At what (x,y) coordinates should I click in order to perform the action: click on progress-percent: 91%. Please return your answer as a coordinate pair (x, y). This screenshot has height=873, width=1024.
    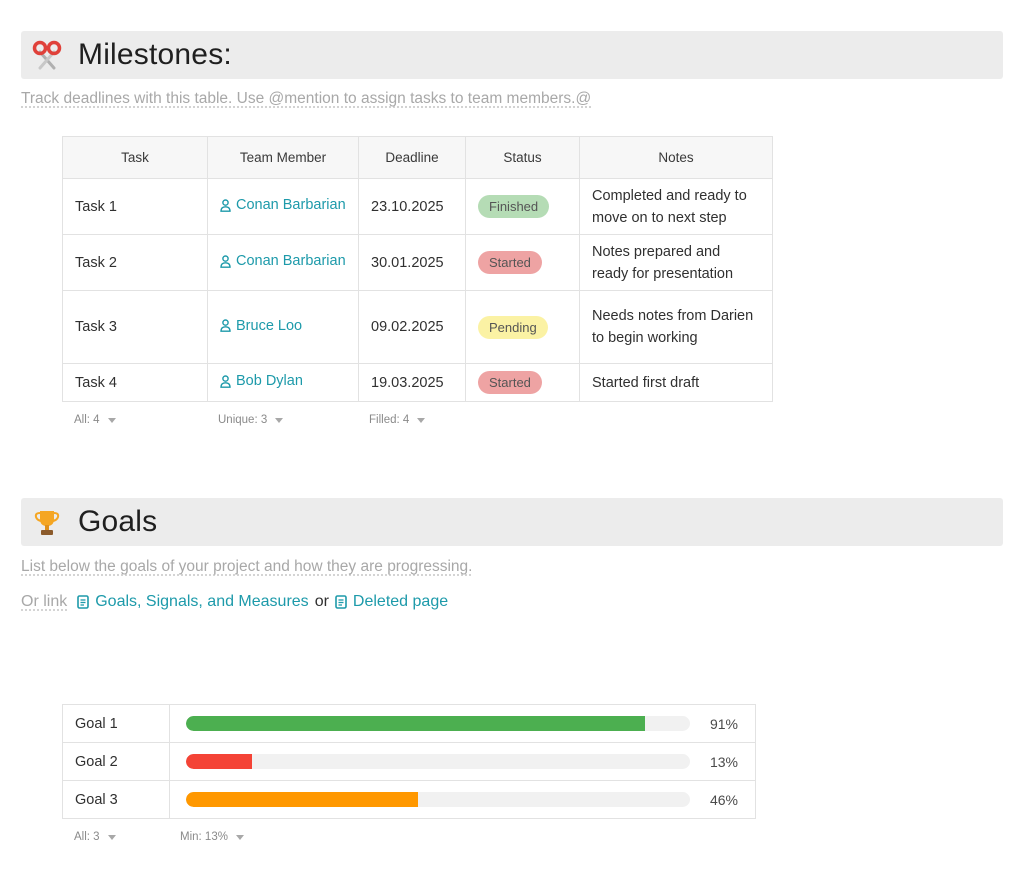
    Looking at the image, I should click on (723, 723).